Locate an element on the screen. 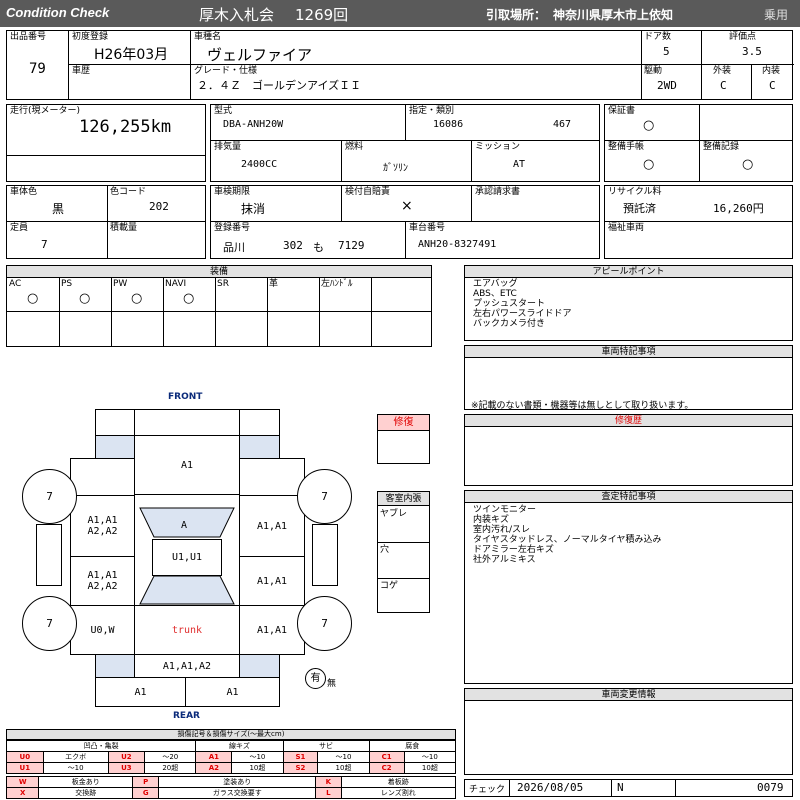 This screenshot has width=800, height=800. special-notes-text: ※記載のない書類・機器等は無しとして取り扱います。 is located at coordinates (582, 406).